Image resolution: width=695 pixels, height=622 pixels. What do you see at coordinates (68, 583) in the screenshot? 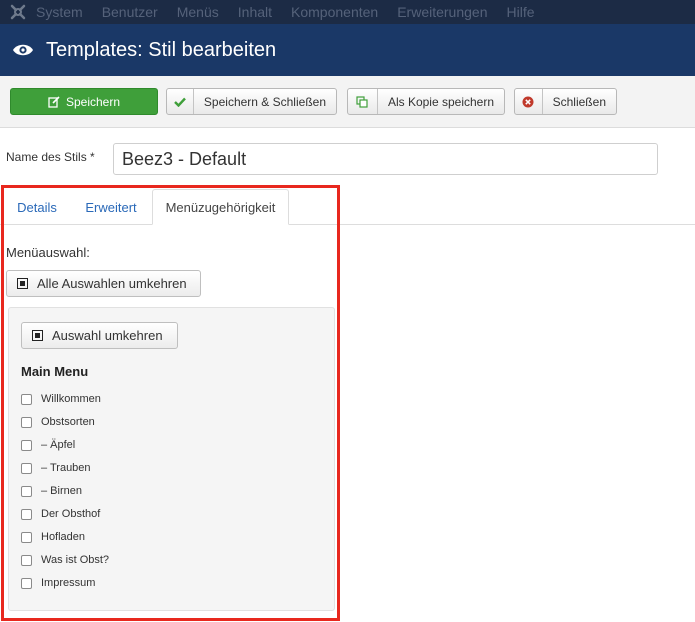
I see `menu-item-label: Impressum` at bounding box center [68, 583].